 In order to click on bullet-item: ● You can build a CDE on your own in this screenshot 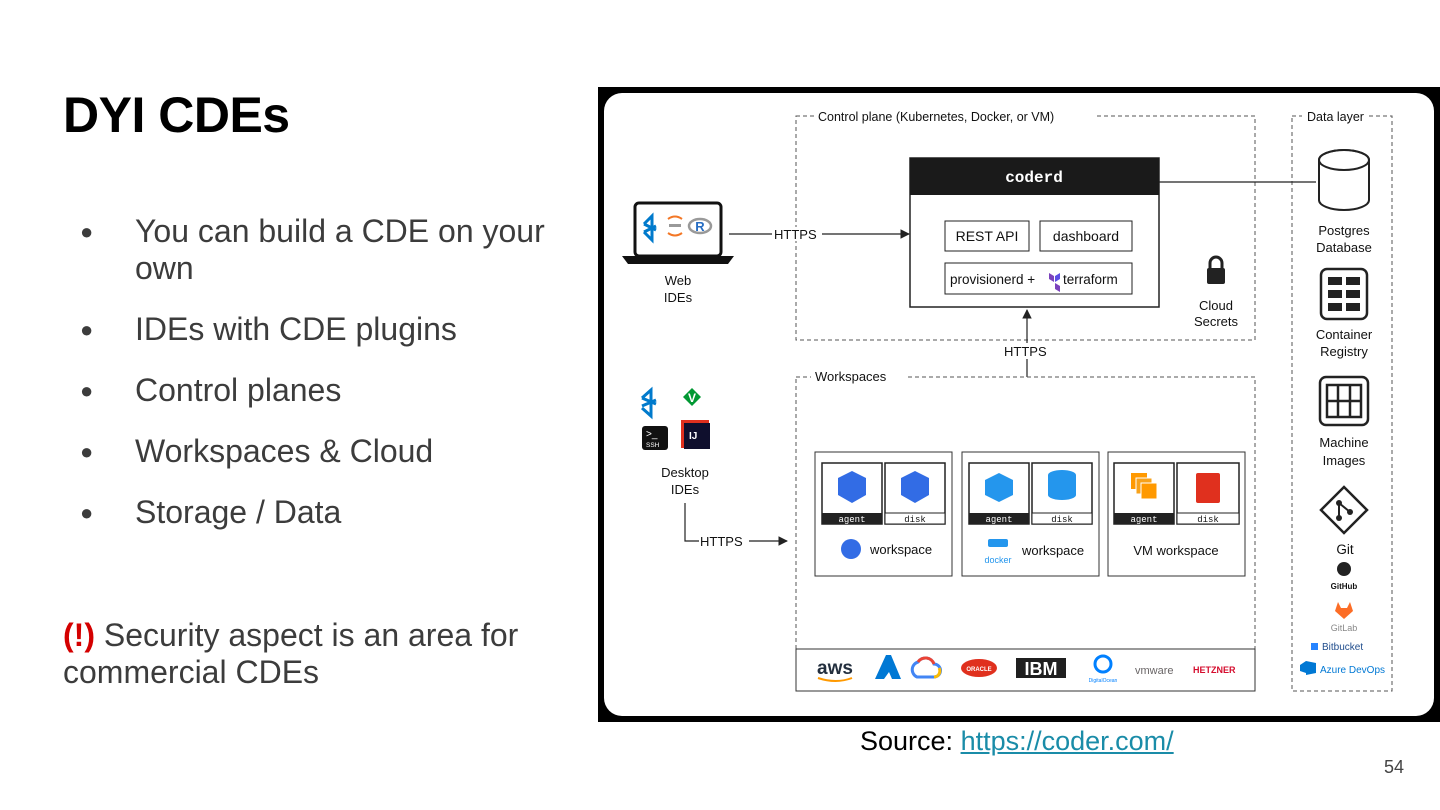, I will do `click(330, 250)`.